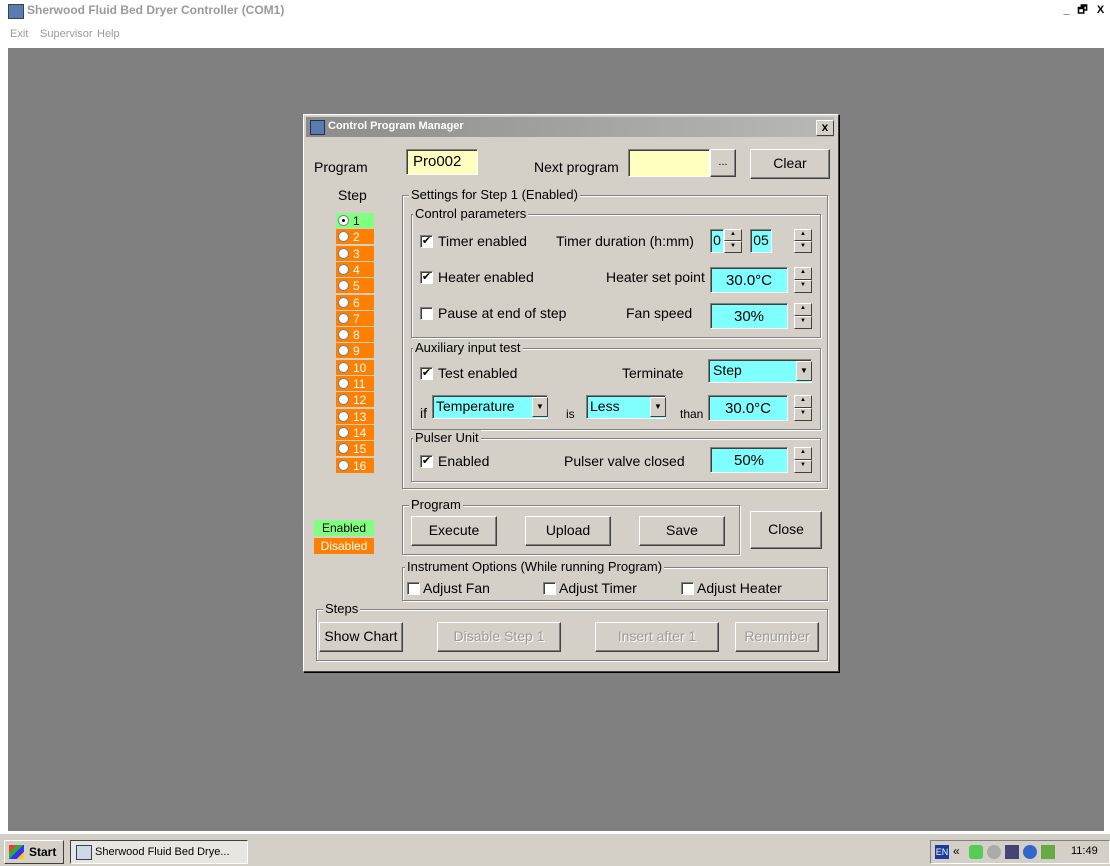 This screenshot has height=866, width=1110. What do you see at coordinates (442, 162) in the screenshot?
I see `program-name-field: Pro002` at bounding box center [442, 162].